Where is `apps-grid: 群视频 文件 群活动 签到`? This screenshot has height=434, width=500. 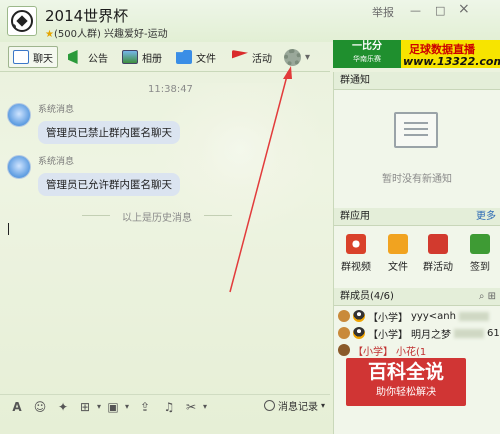 apps-grid: 群视频 文件 群活动 签到 is located at coordinates (417, 252).